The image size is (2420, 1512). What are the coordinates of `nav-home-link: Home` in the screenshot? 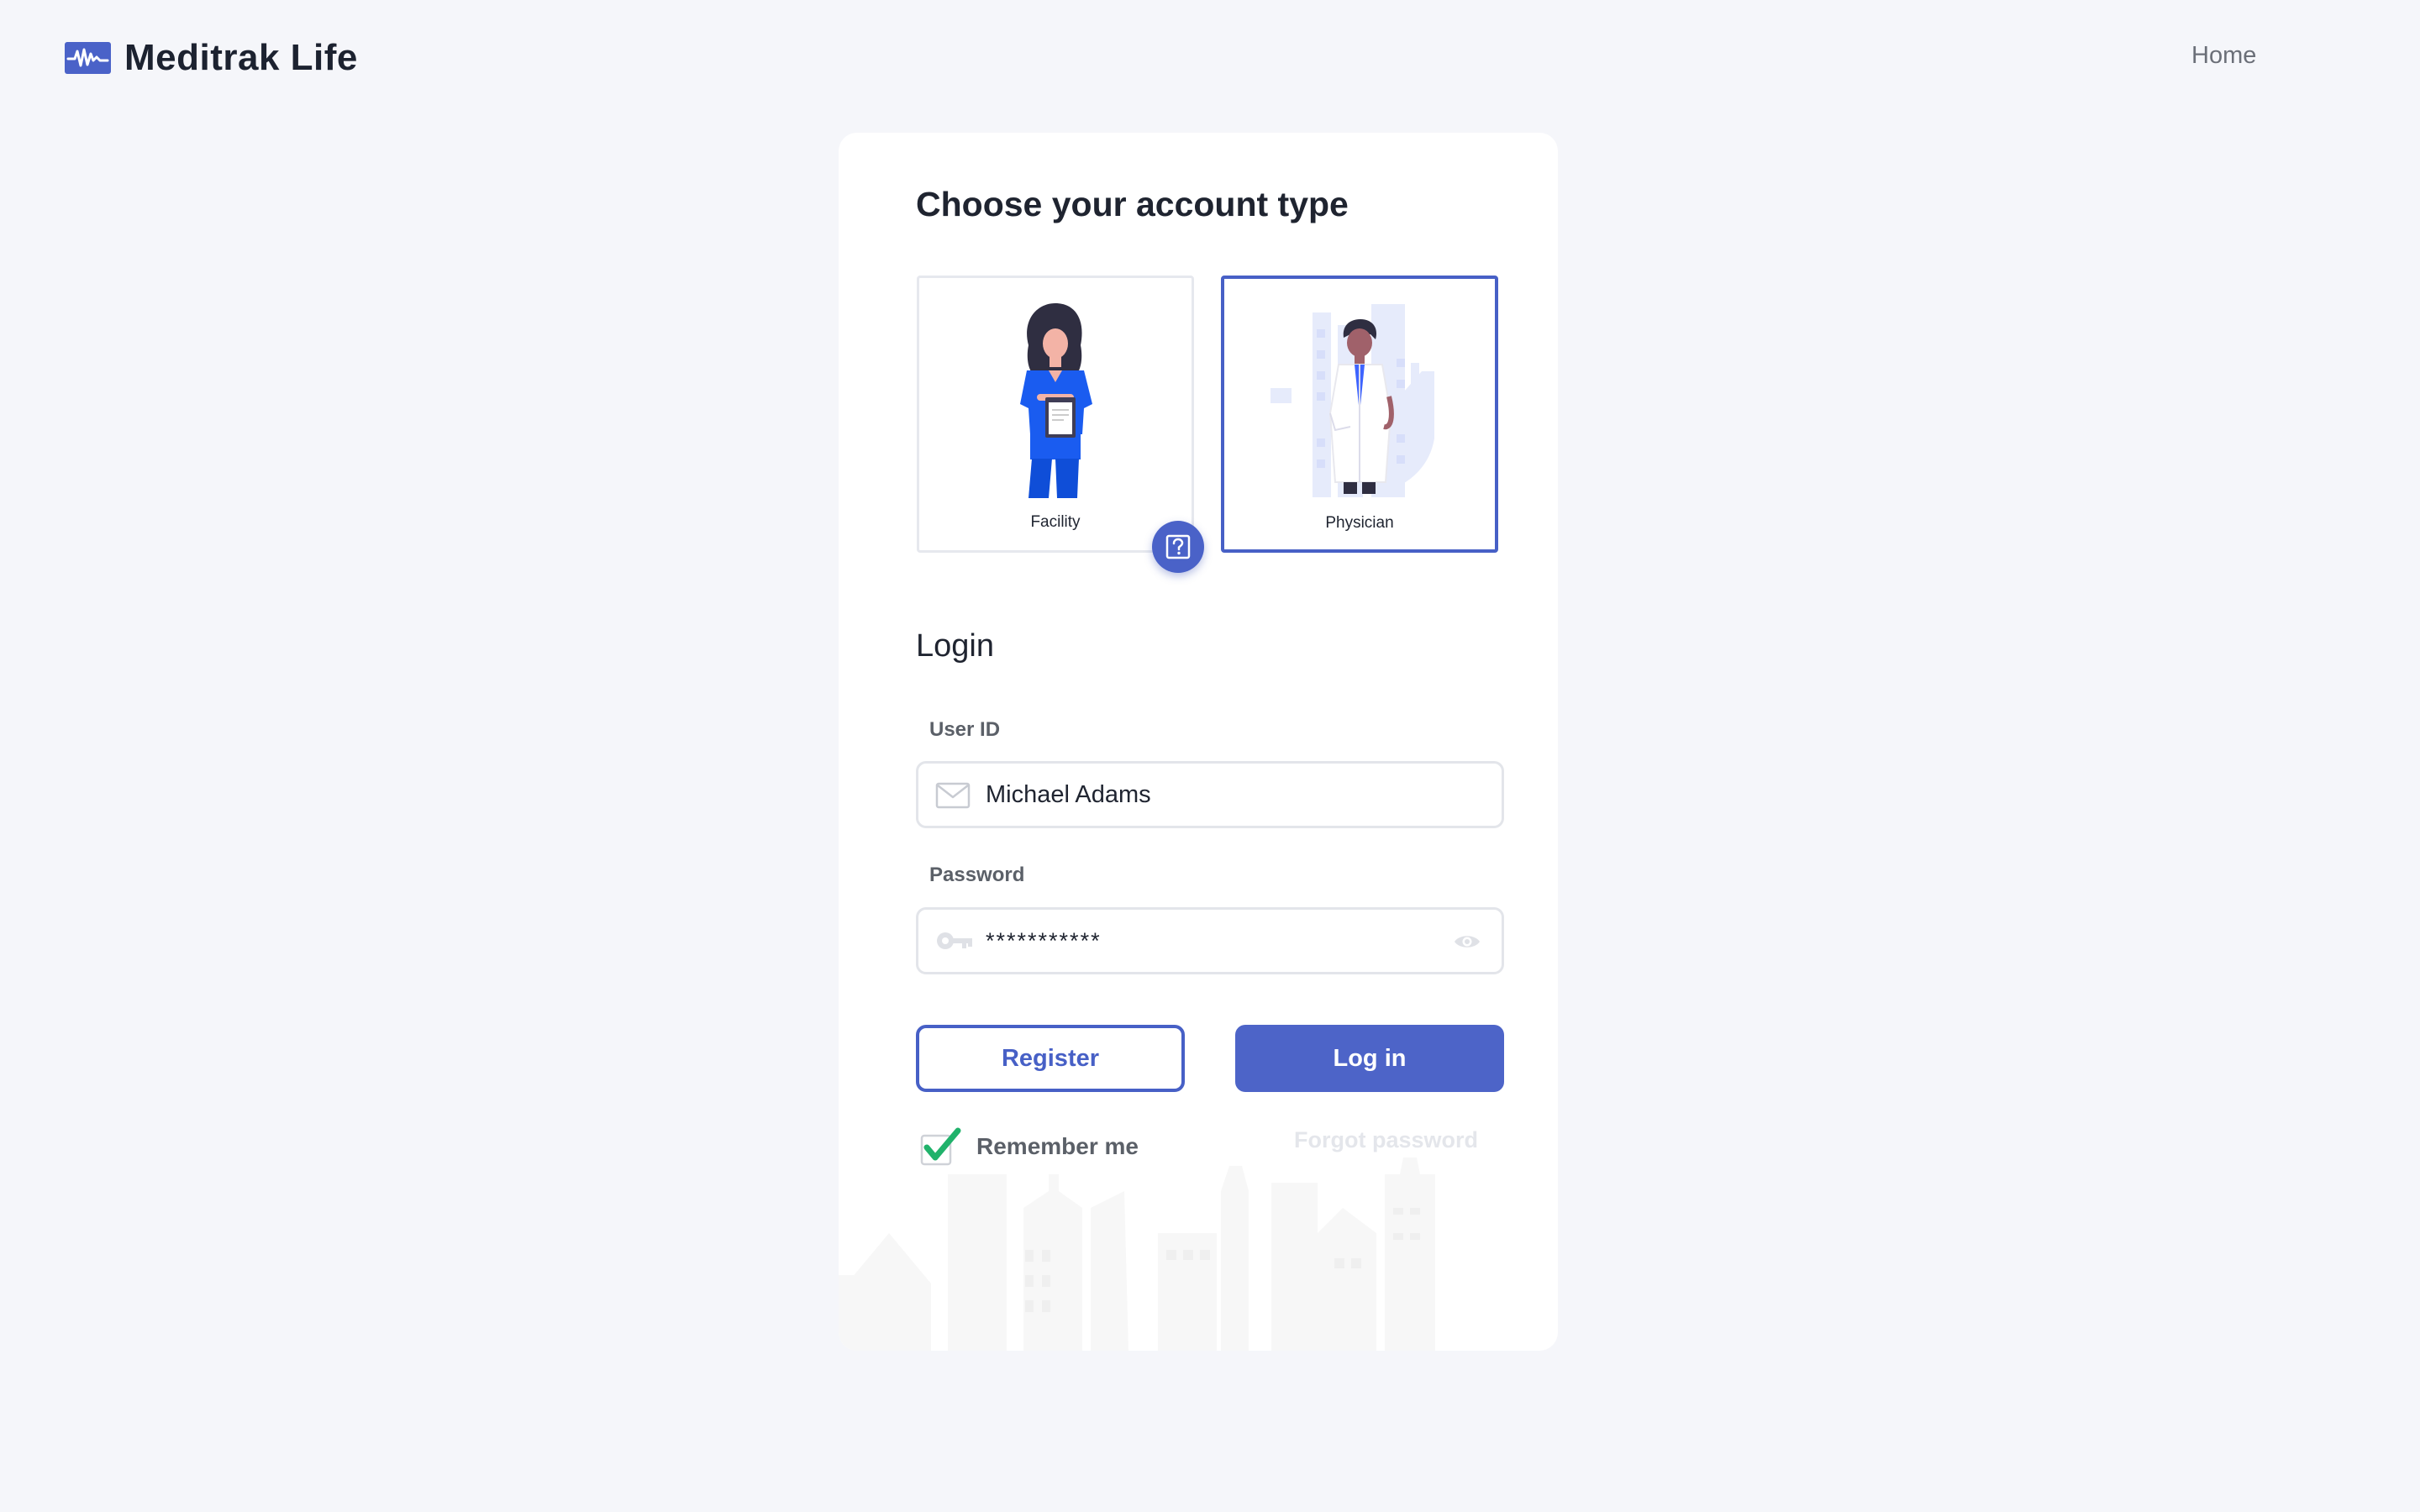 It's located at (2223, 56).